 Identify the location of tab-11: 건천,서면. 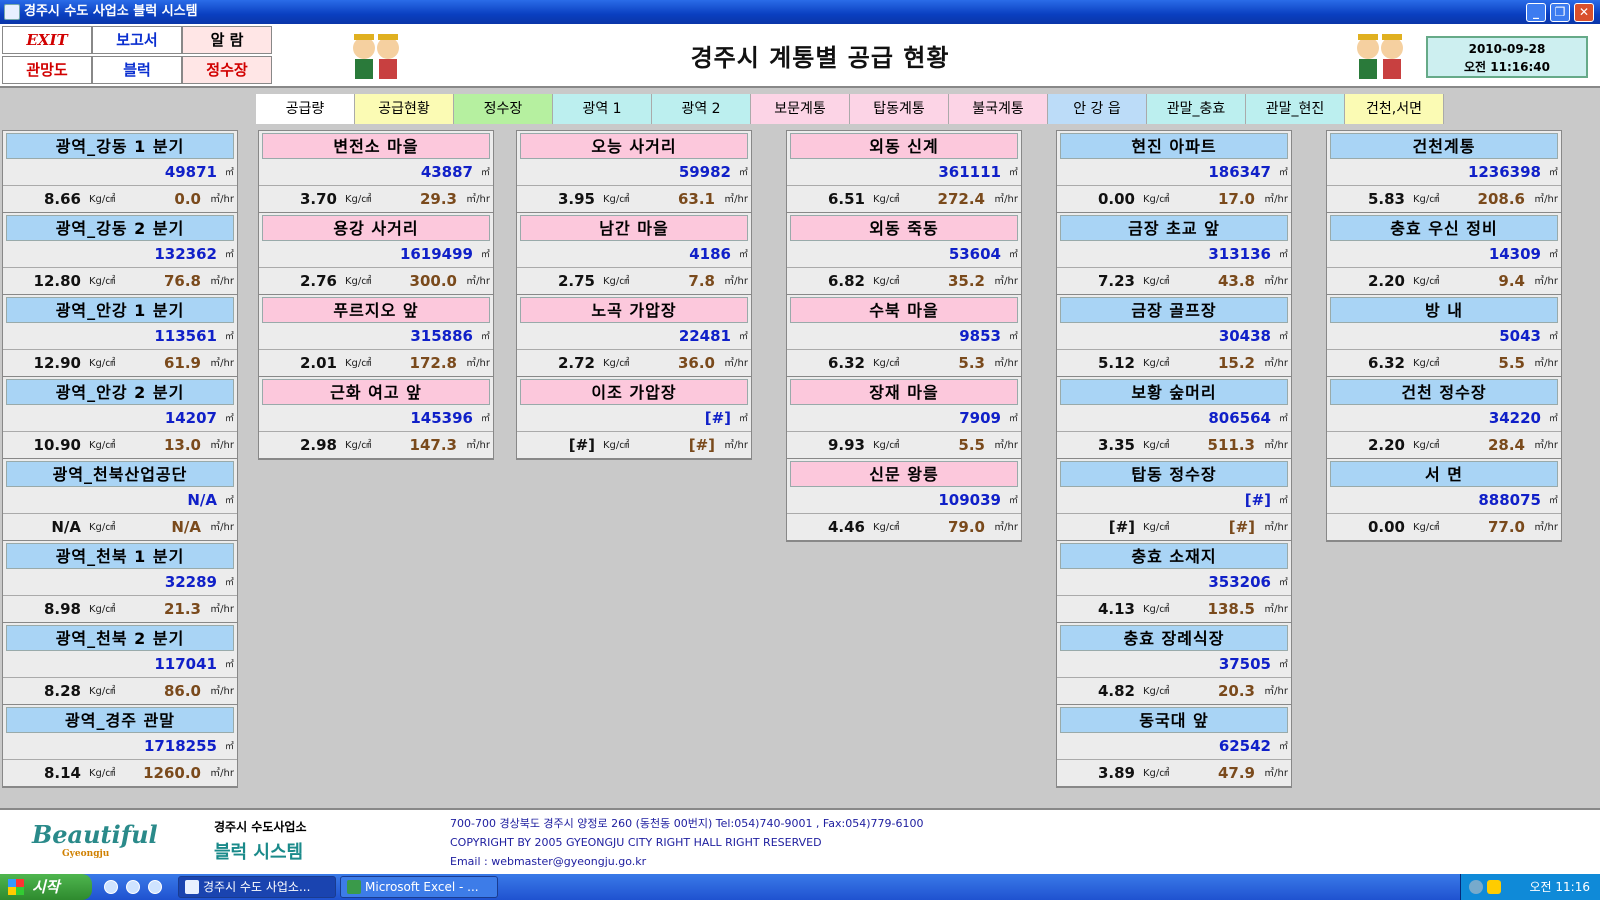
(1394, 109).